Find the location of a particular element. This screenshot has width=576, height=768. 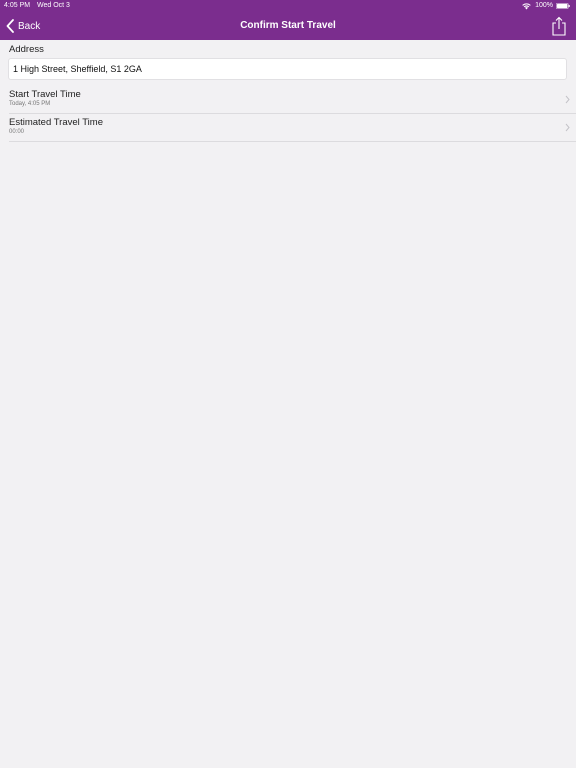

status-date: Wed Oct 3 is located at coordinates (53, 5).